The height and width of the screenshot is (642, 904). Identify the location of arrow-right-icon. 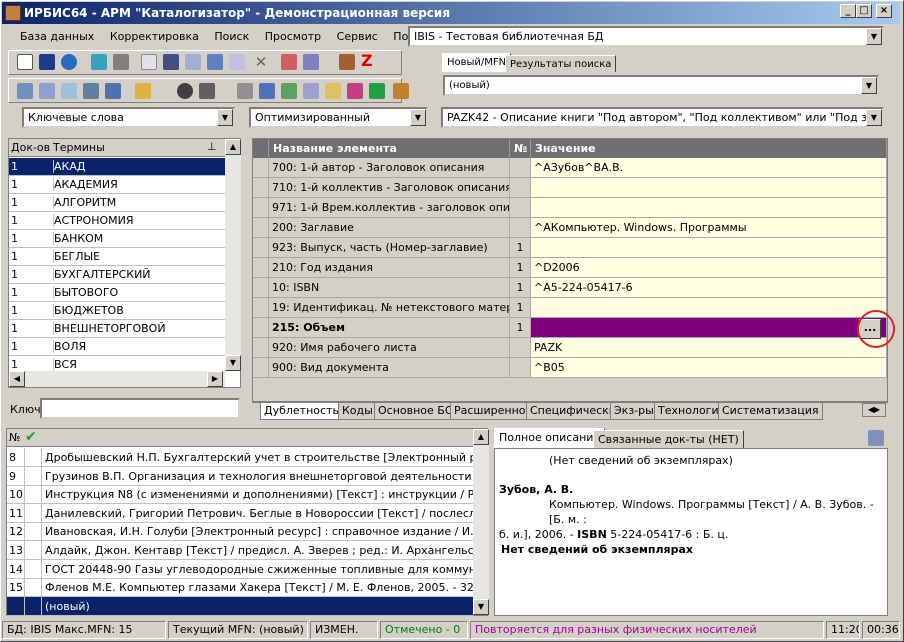
(121, 62).